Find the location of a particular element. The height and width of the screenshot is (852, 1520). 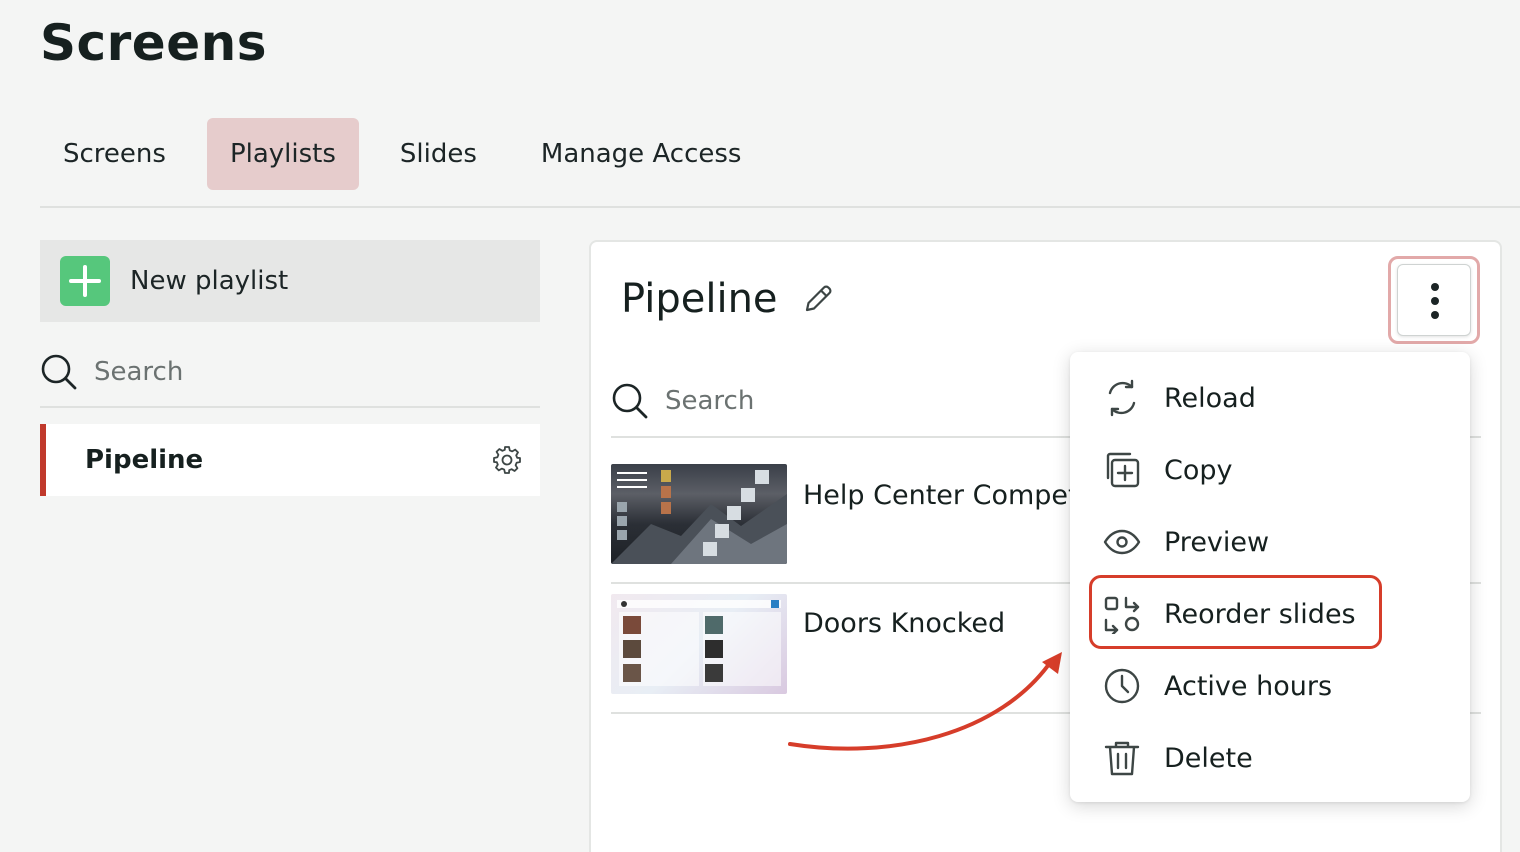

playlist-title: Pipeline is located at coordinates (699, 299).